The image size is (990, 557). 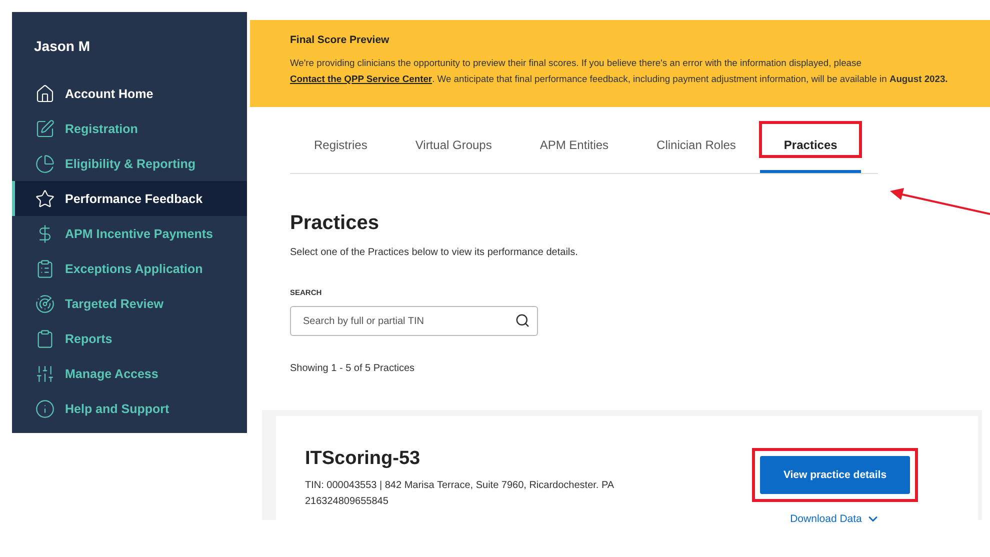 What do you see at coordinates (619, 71) in the screenshot?
I see `banner-text: We're providing clinicians the opportunity to preview their final scores. If you believe there's an error with the information displayed, please Contact the QPP Service Center. We anticipate that final performance feedback, including payment adjustment information, will be available in August 2023.` at bounding box center [619, 71].